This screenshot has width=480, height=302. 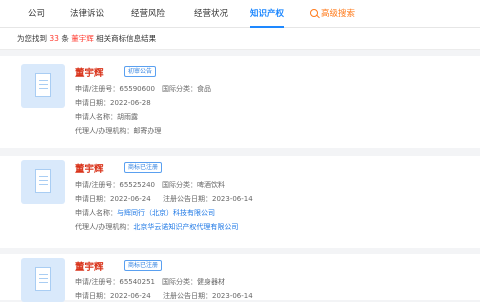 What do you see at coordinates (208, 199) in the screenshot?
I see `pub-date-row: 注册公告日期：2023-06-14` at bounding box center [208, 199].